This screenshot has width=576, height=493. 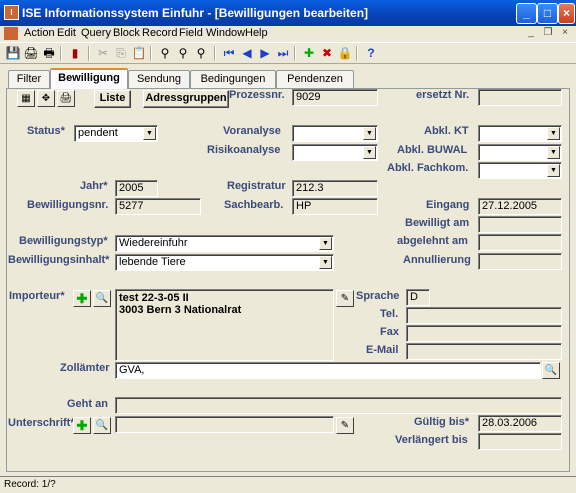 I want to click on eingang-label: Eingang, so click(x=448, y=205).